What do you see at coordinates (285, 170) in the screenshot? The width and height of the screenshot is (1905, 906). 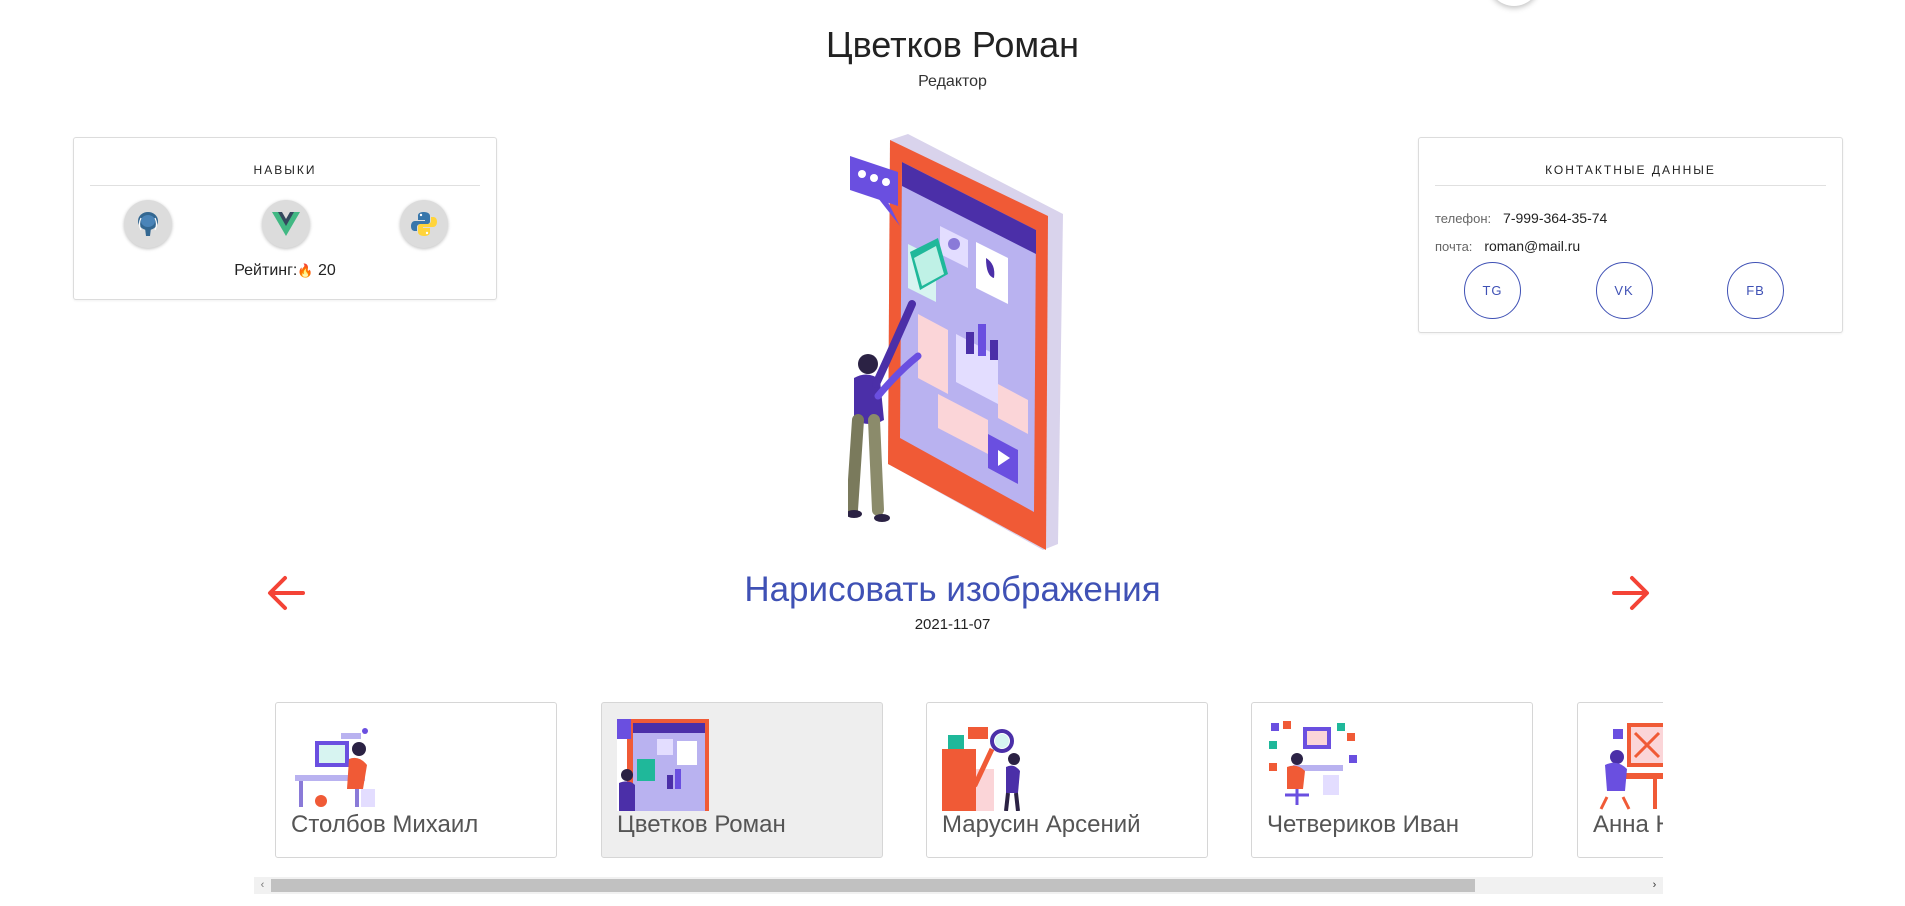 I see `skills-title: НАВЫКИ` at bounding box center [285, 170].